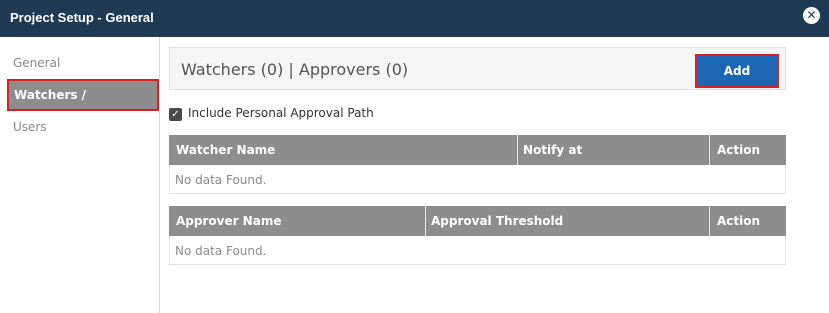 The image size is (829, 313). I want to click on column-approver-name: Approver Name, so click(228, 221).